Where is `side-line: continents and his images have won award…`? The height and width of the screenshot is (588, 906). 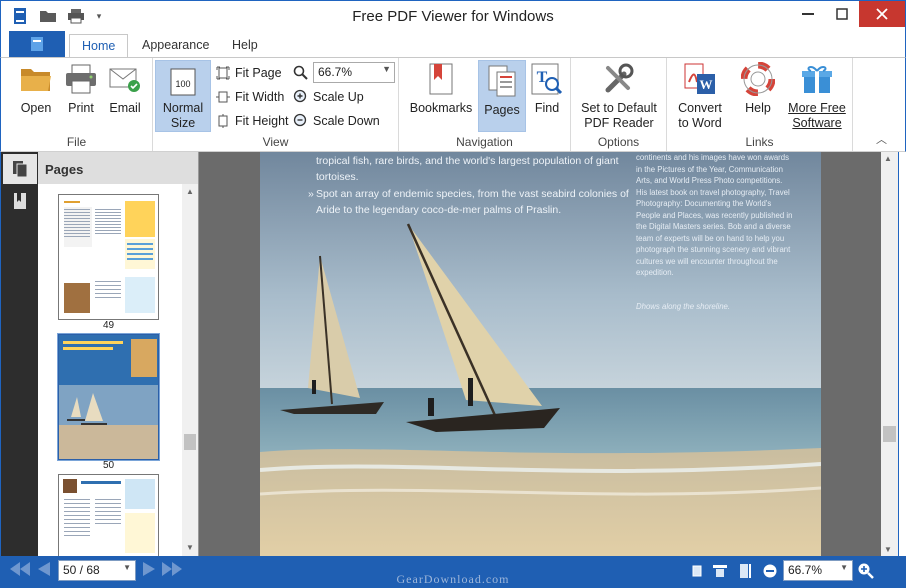 side-line: continents and his images have won award… is located at coordinates (712, 157).